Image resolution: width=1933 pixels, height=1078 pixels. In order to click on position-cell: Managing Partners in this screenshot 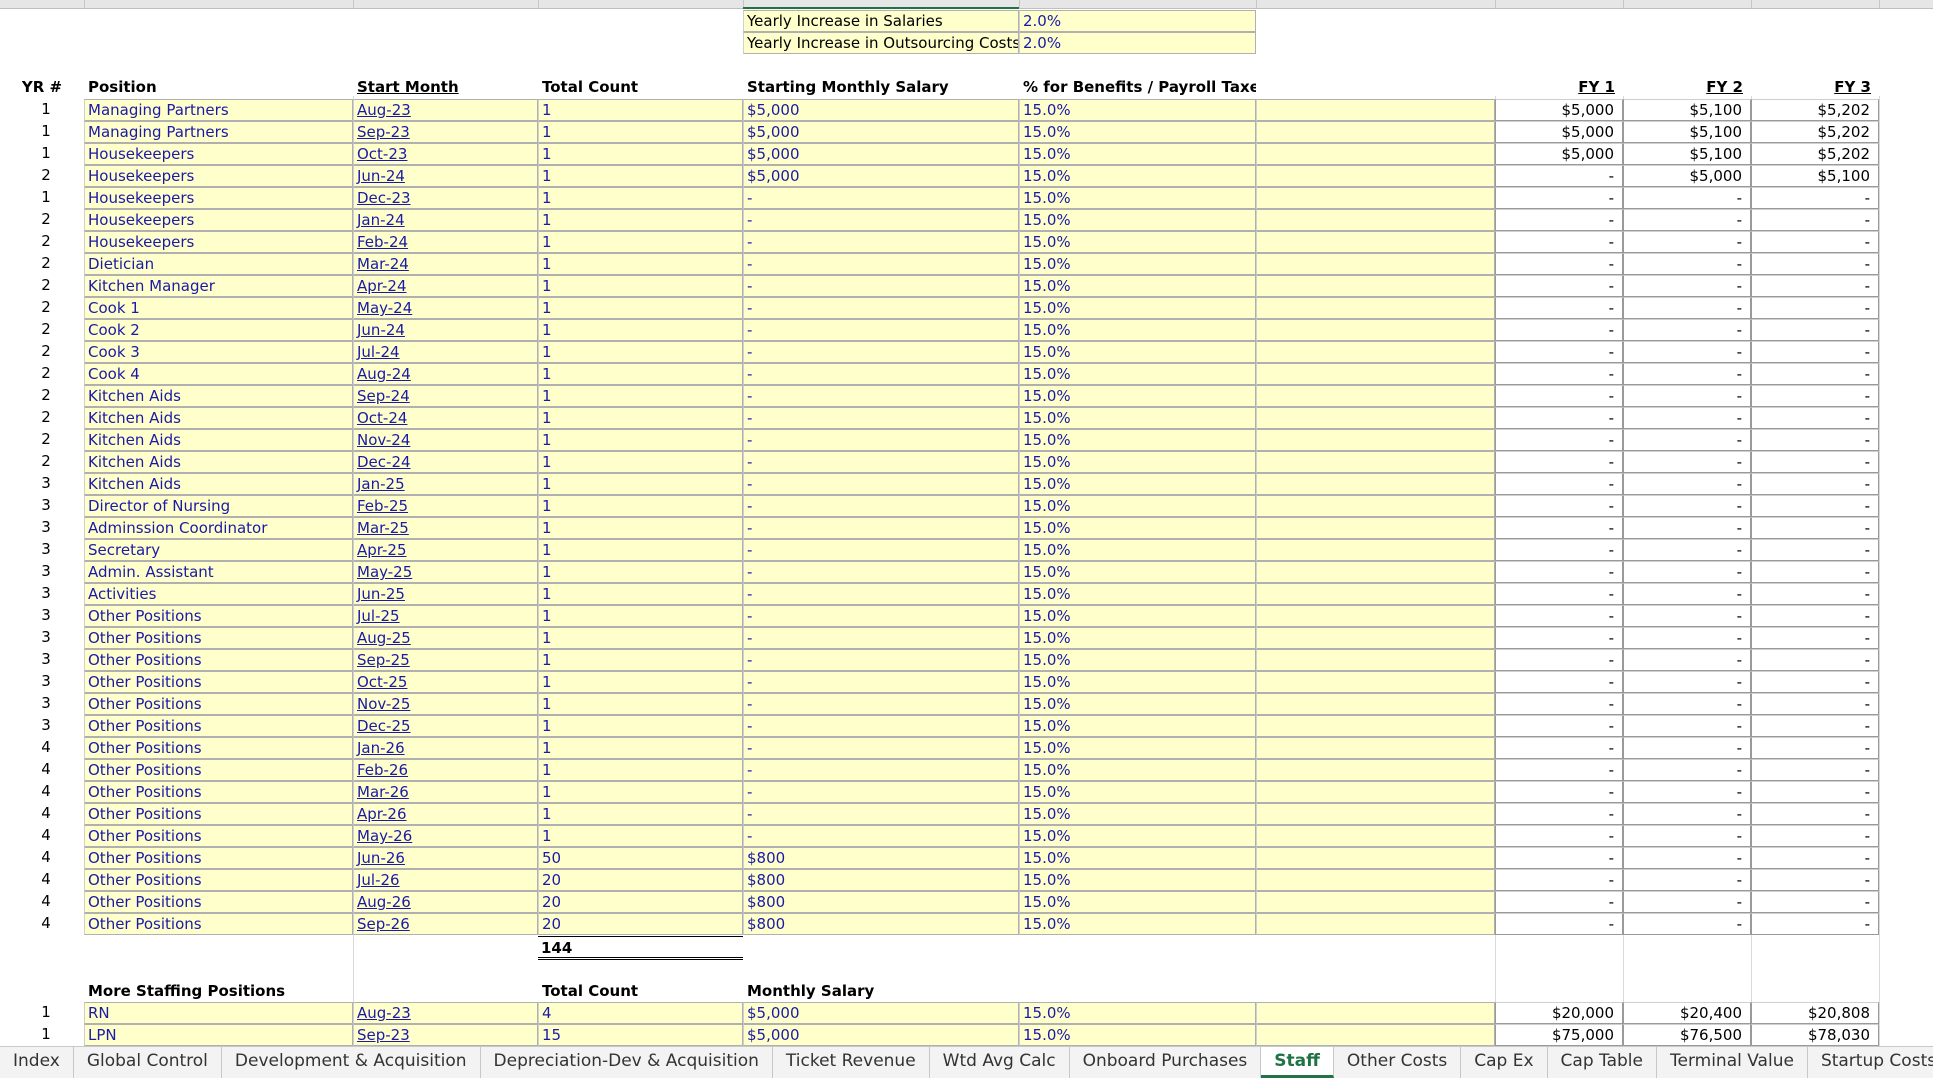, I will do `click(218, 110)`.